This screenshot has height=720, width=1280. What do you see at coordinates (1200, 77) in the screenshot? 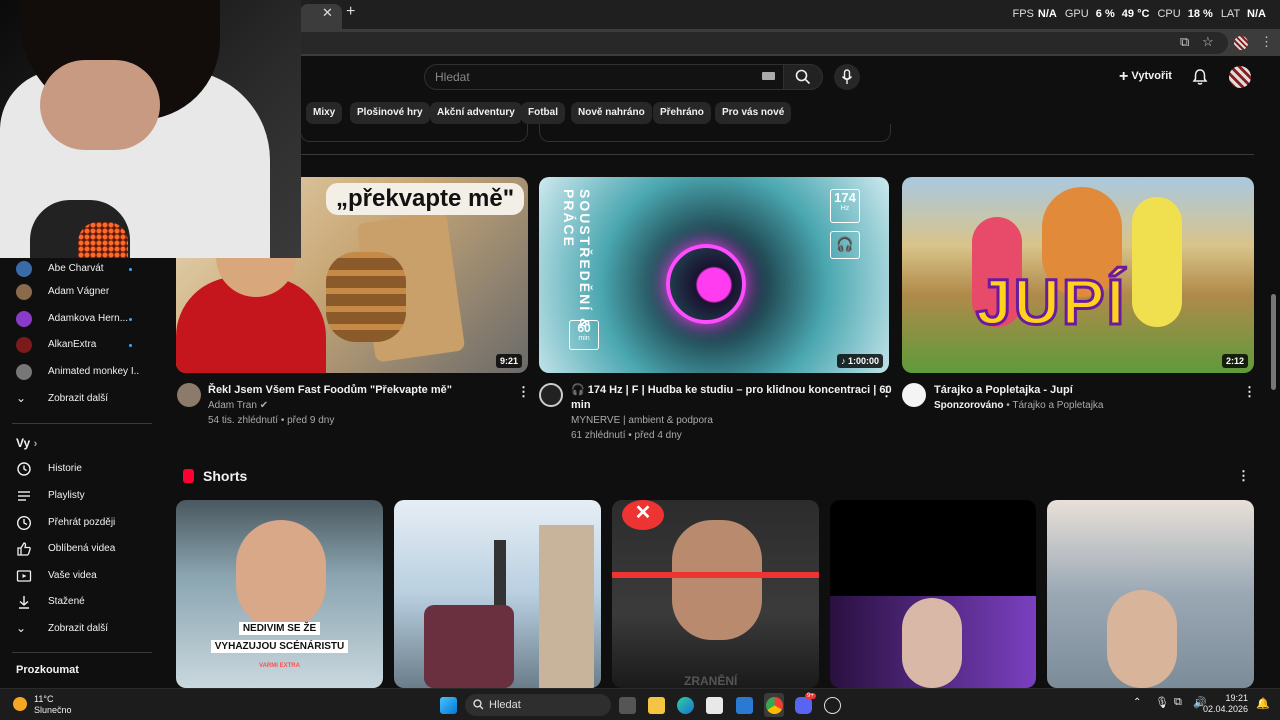
I see `notifications-bell-icon` at bounding box center [1200, 77].